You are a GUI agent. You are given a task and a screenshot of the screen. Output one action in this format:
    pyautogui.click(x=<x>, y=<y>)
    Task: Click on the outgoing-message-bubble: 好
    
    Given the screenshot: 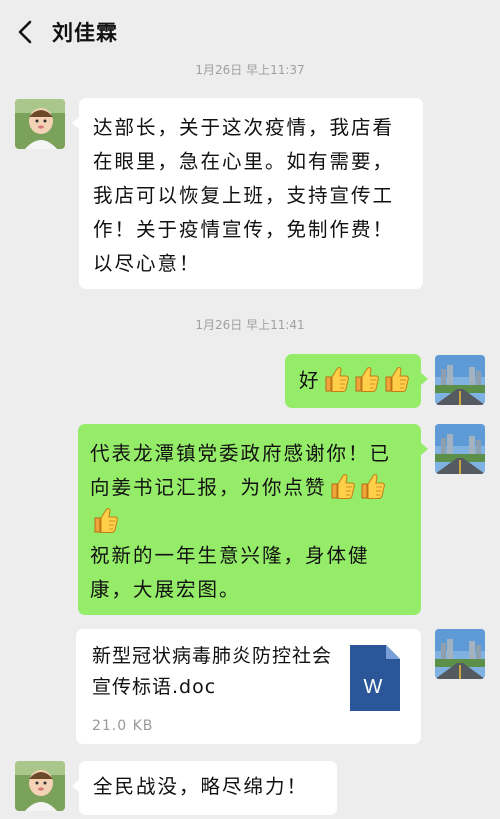 What is the action you would take?
    pyautogui.click(x=356, y=381)
    